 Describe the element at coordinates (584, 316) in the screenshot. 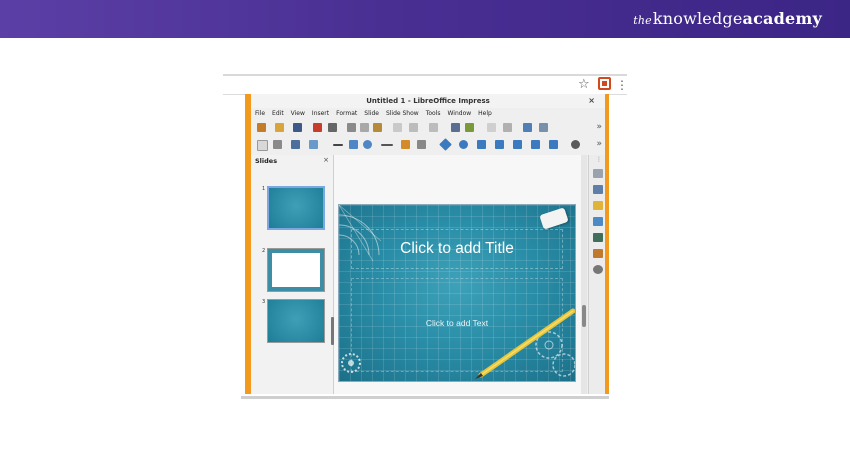

I see `scrollbar-handle` at that location.